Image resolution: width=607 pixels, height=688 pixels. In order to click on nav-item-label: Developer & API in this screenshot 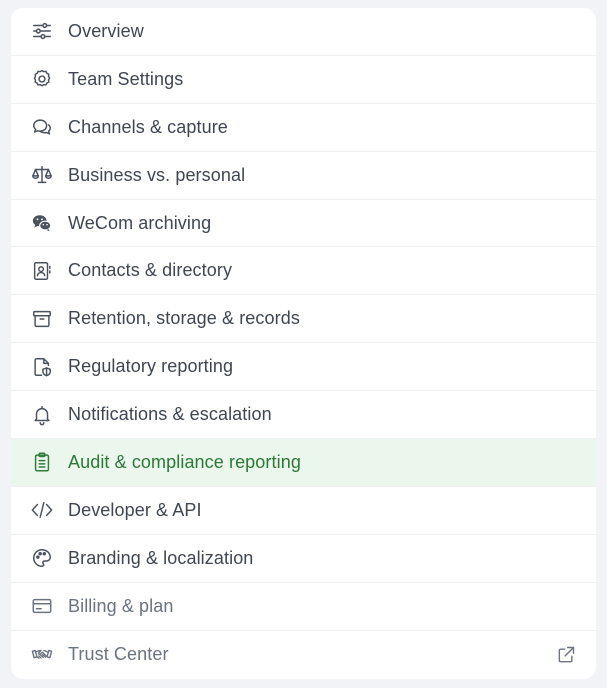, I will do `click(135, 509)`.